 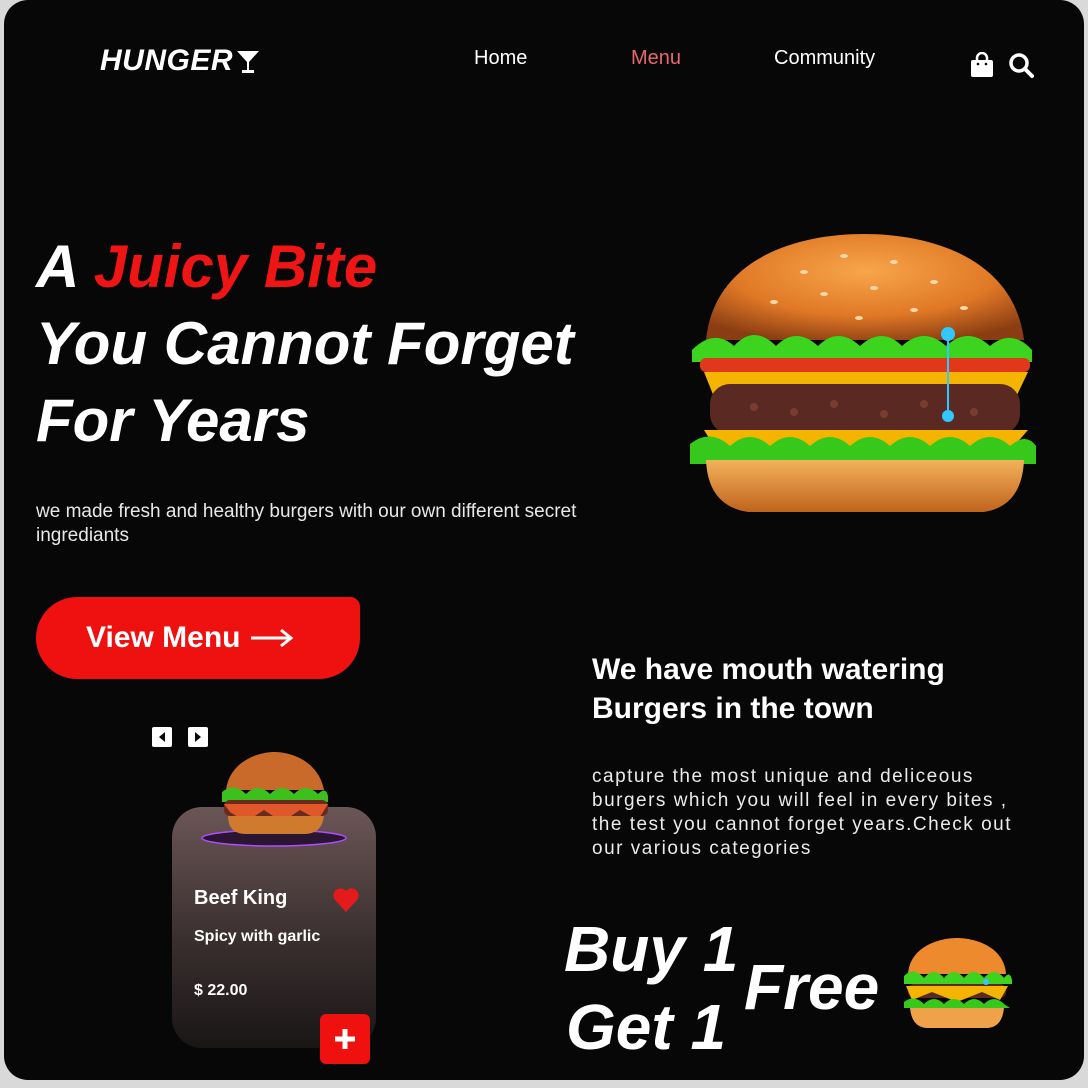 I want to click on promo-line2: Get 1, so click(x=646, y=1027).